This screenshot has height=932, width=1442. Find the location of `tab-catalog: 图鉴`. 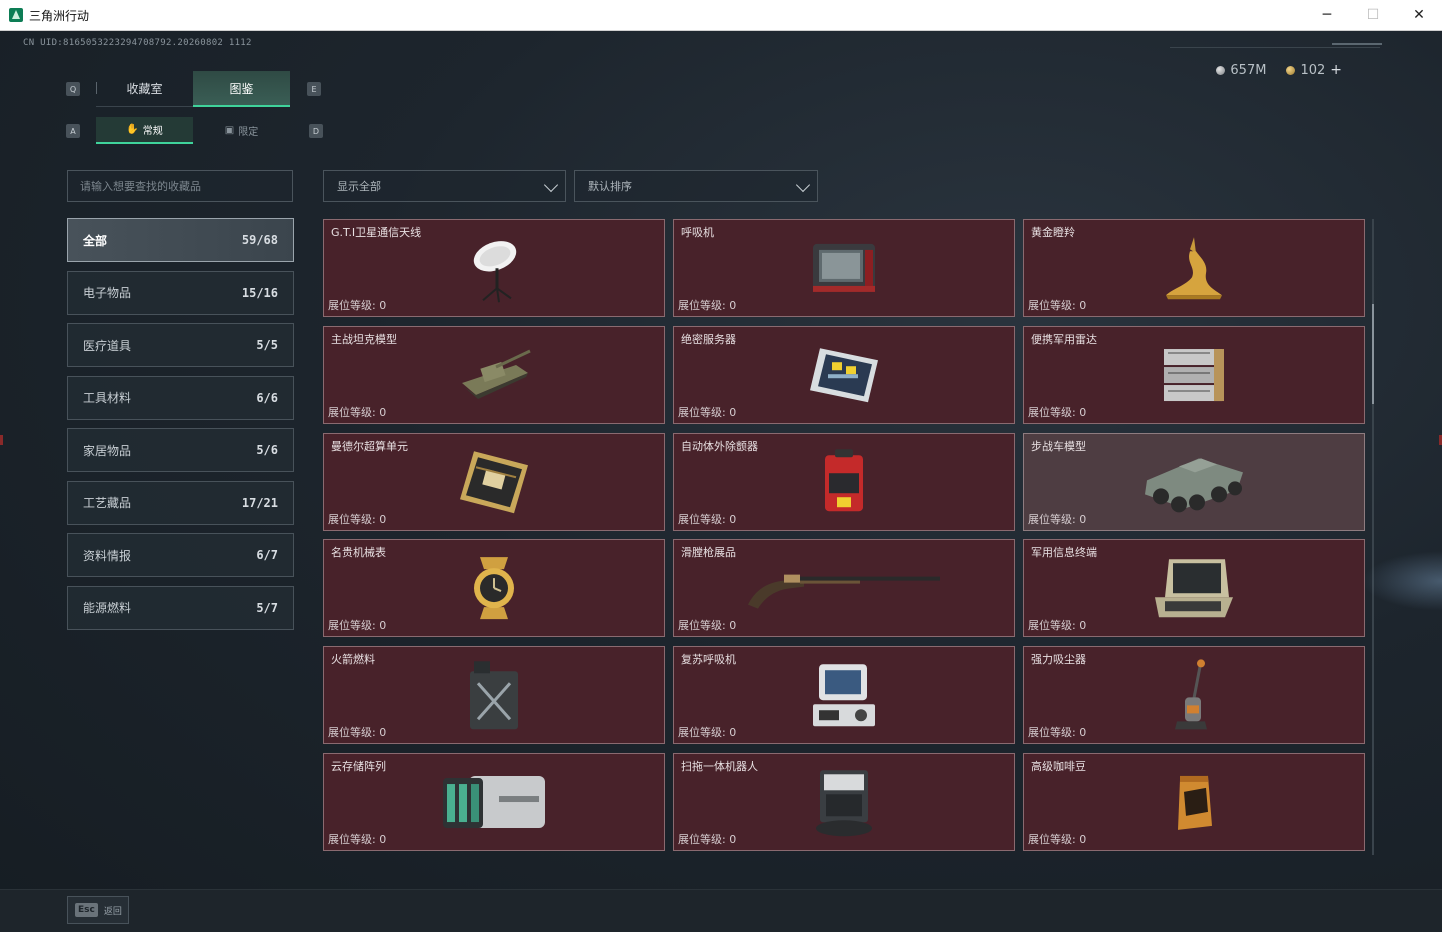

tab-catalog: 图鉴 is located at coordinates (241, 89).